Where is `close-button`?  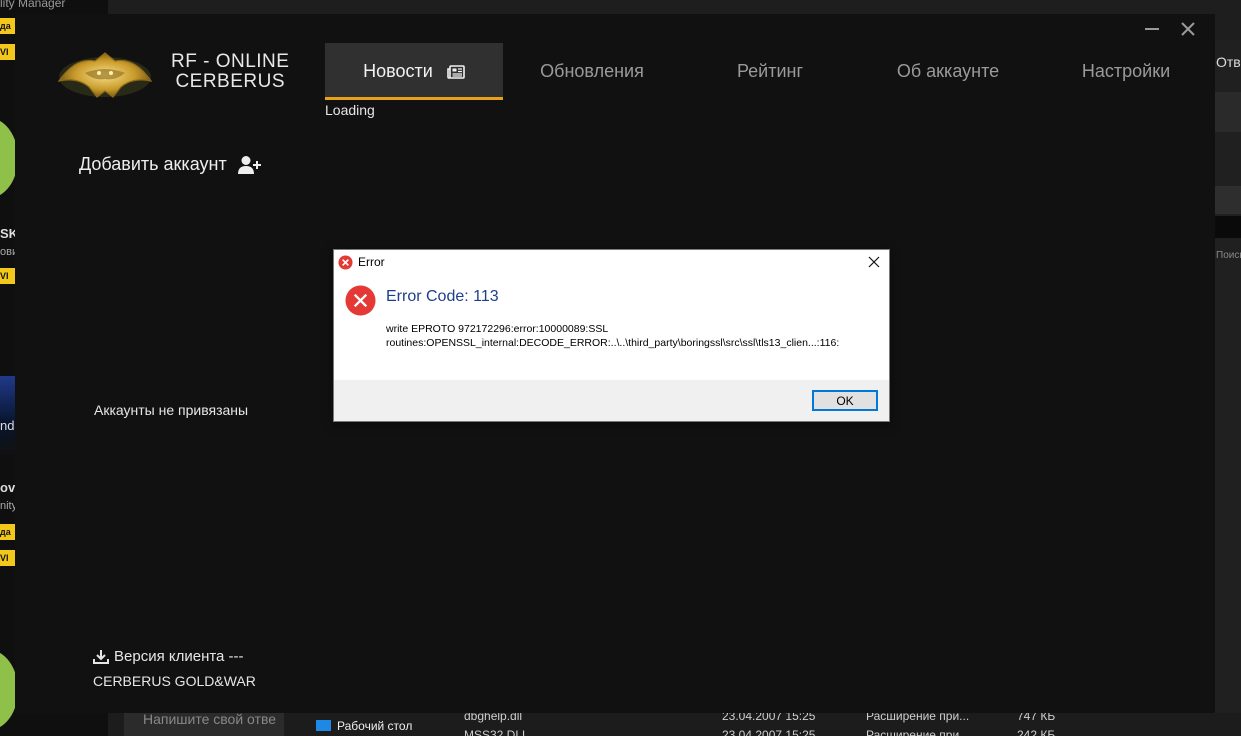 close-button is located at coordinates (1188, 29).